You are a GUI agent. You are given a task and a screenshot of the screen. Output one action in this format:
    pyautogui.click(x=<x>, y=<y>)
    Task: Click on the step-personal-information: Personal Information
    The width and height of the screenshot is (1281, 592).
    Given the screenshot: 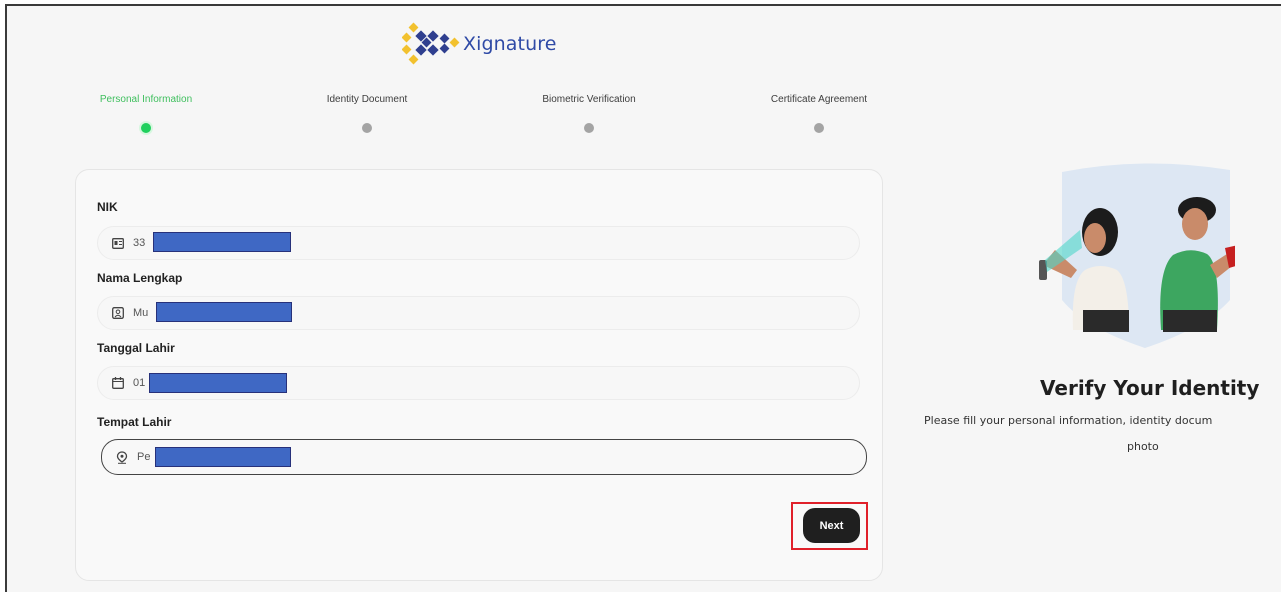 What is the action you would take?
    pyautogui.click(x=146, y=113)
    